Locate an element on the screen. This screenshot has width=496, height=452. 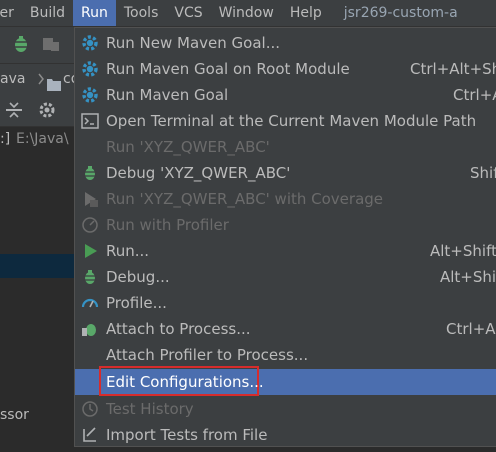
menu-item-label: Run 'XYZ_QWER_ABC' with Coverage is located at coordinates (245, 199).